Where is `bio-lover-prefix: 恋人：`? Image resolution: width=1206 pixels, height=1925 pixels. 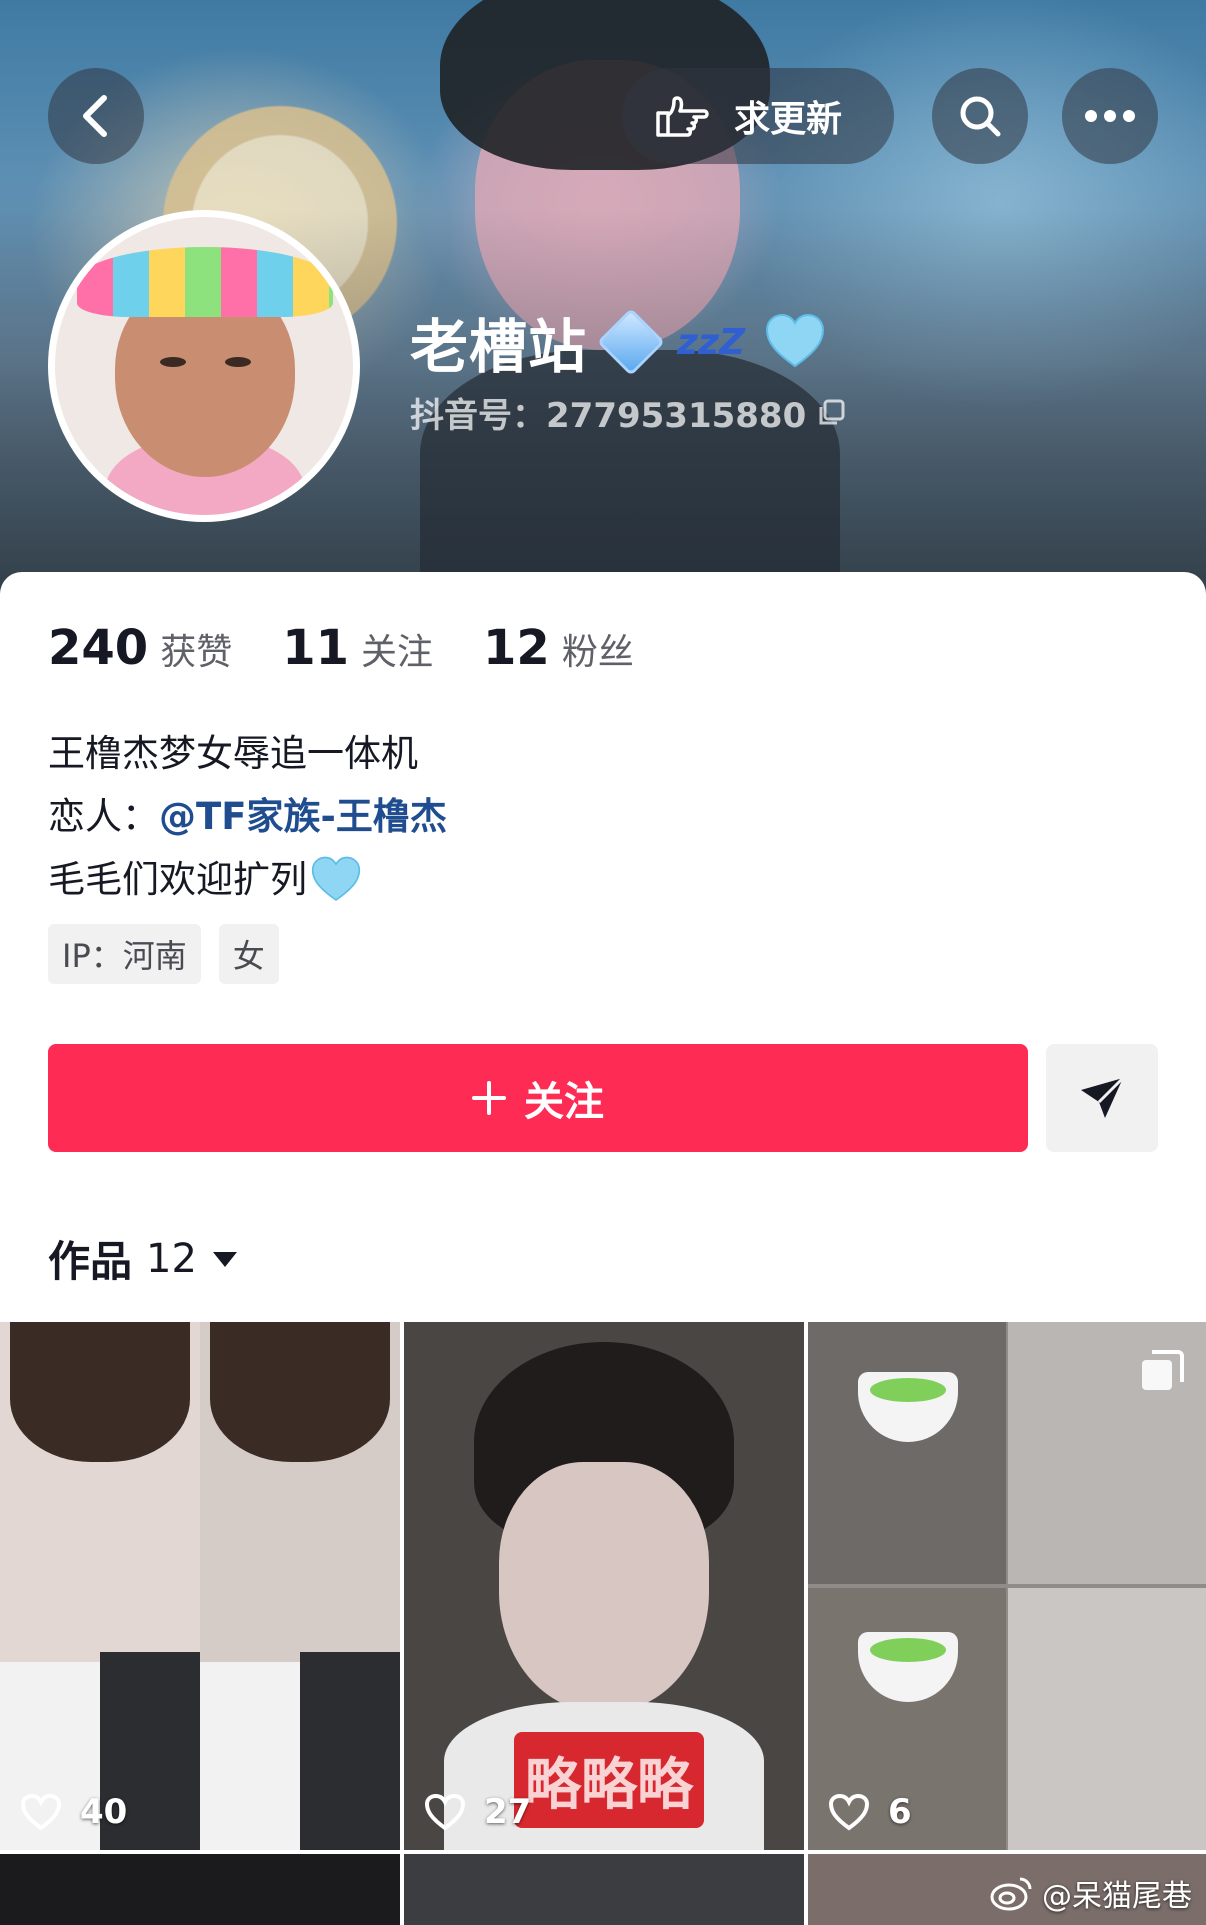
bio-lover-prefix: 恋人： is located at coordinates (103, 816).